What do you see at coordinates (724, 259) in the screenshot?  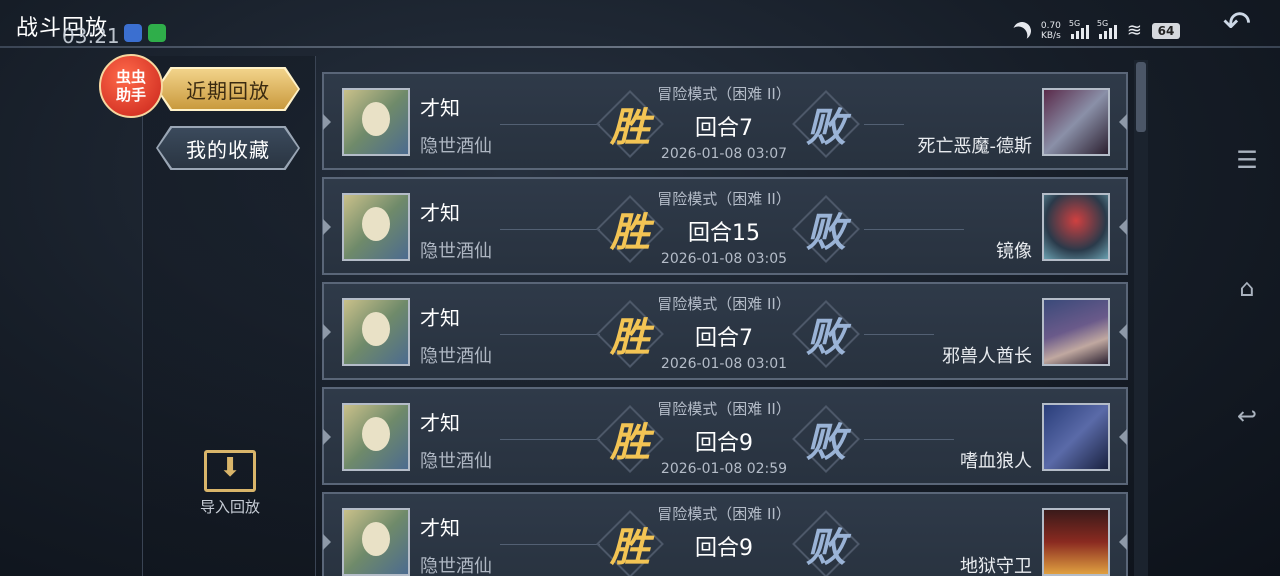 I see `battle-date: 2026-01-08 03:05` at bounding box center [724, 259].